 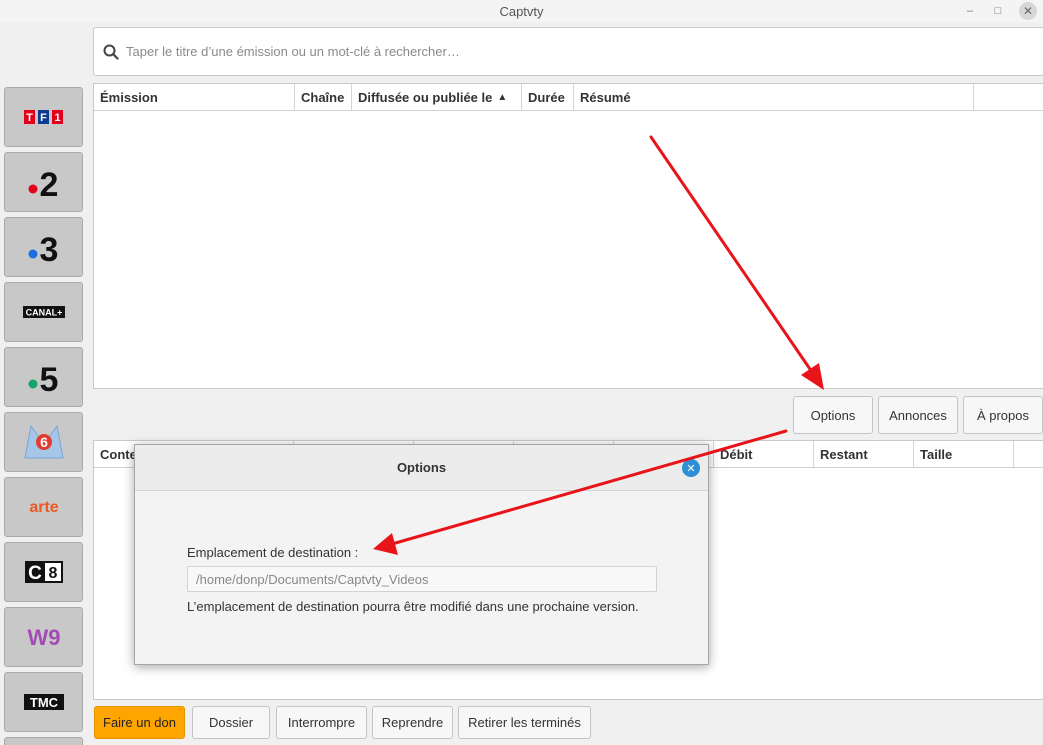 I want to click on search-box, so click(x=568, y=51).